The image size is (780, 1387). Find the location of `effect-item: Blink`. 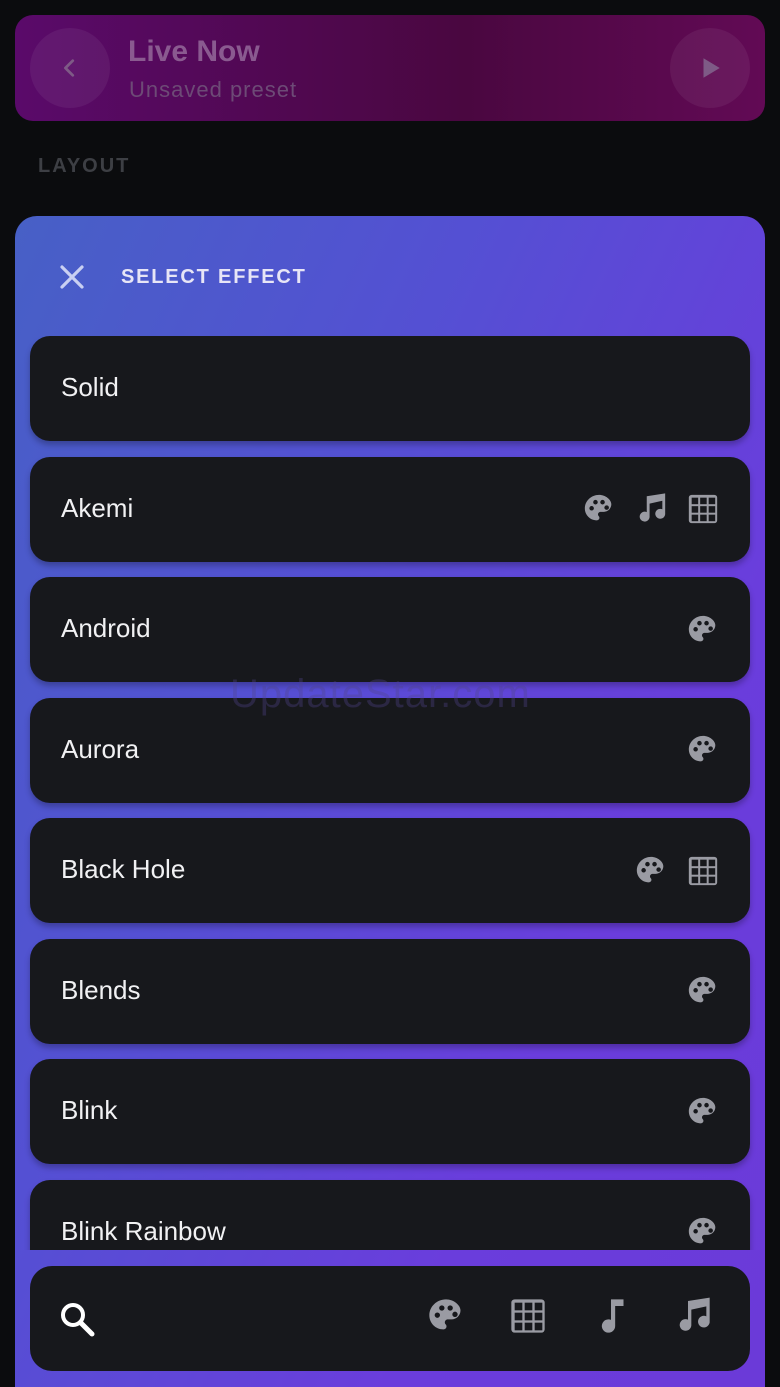

effect-item: Blink is located at coordinates (390, 1111).